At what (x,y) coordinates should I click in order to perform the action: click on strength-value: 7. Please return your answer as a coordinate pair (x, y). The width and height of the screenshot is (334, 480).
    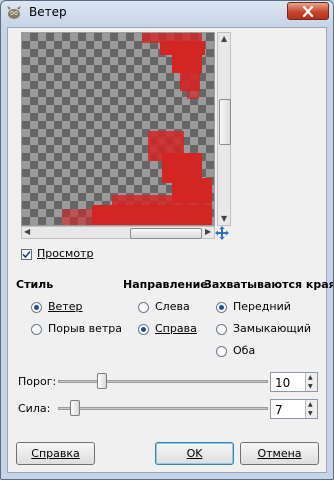
    Looking at the image, I should click on (279, 410).